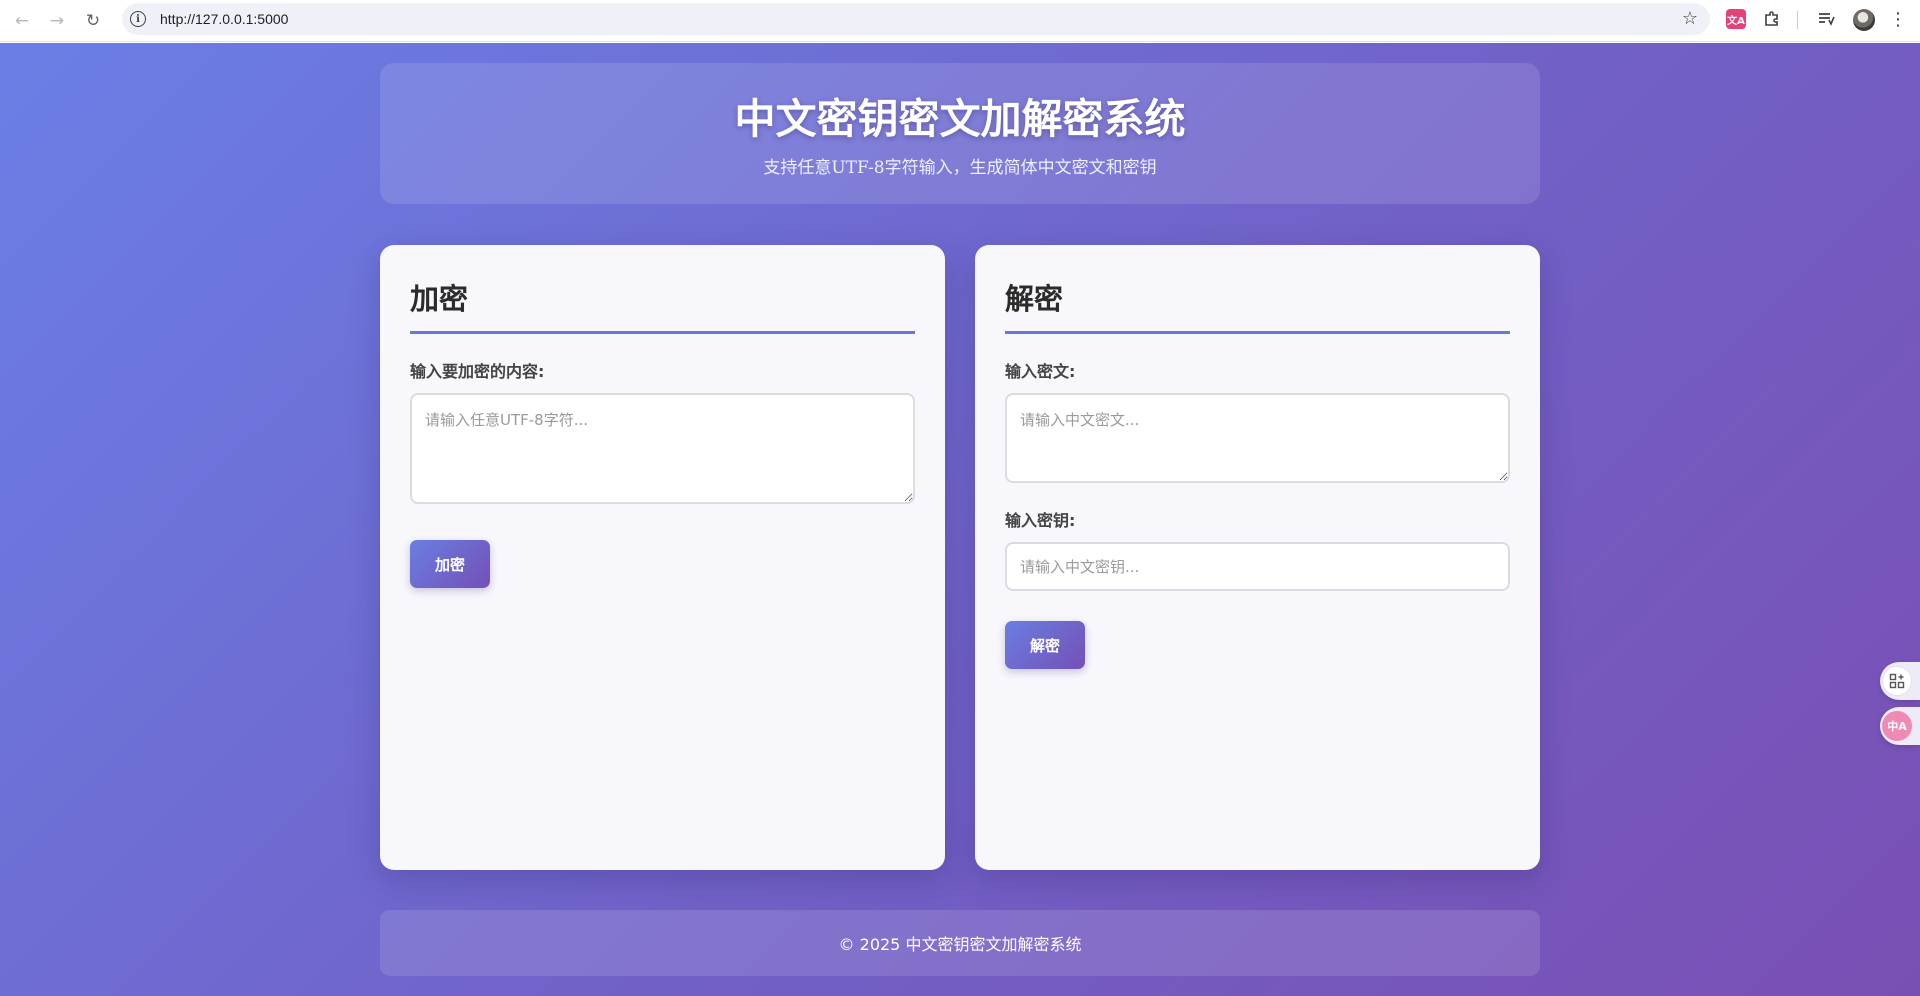 The width and height of the screenshot is (1920, 996). I want to click on header-card: 中文密钥密文加解密系统 支持任意UTF-8字符输入，生成简体中文密文和密钥, so click(960, 133).